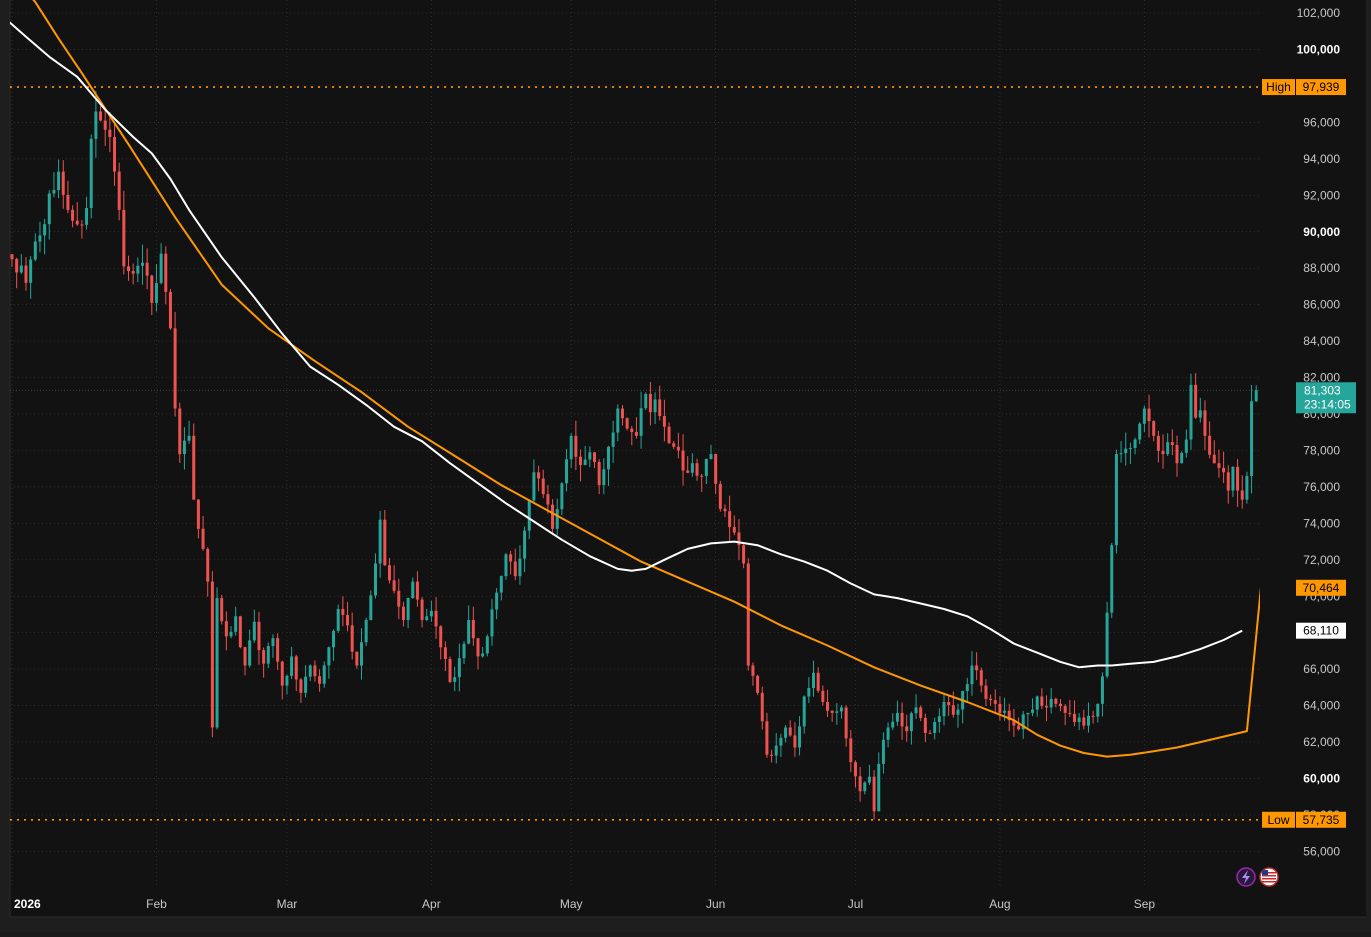  Describe the element at coordinates (1321, 341) in the screenshot. I see `price-tick-label: 84,000` at that location.